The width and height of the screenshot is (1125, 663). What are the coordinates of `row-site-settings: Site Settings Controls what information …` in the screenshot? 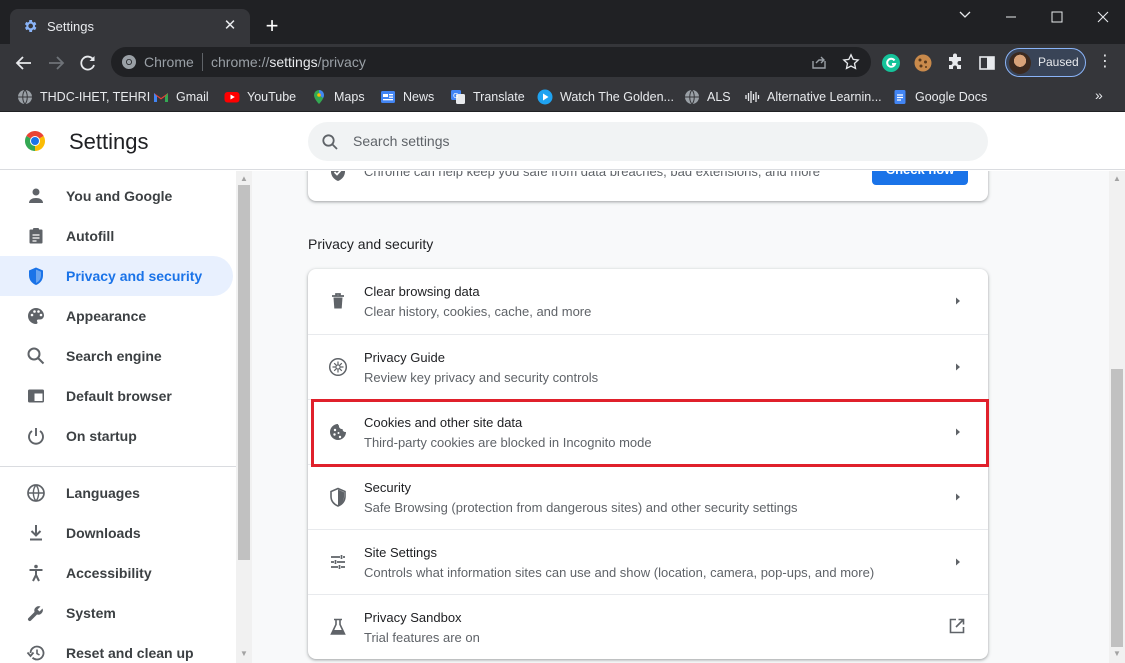 It's located at (648, 561).